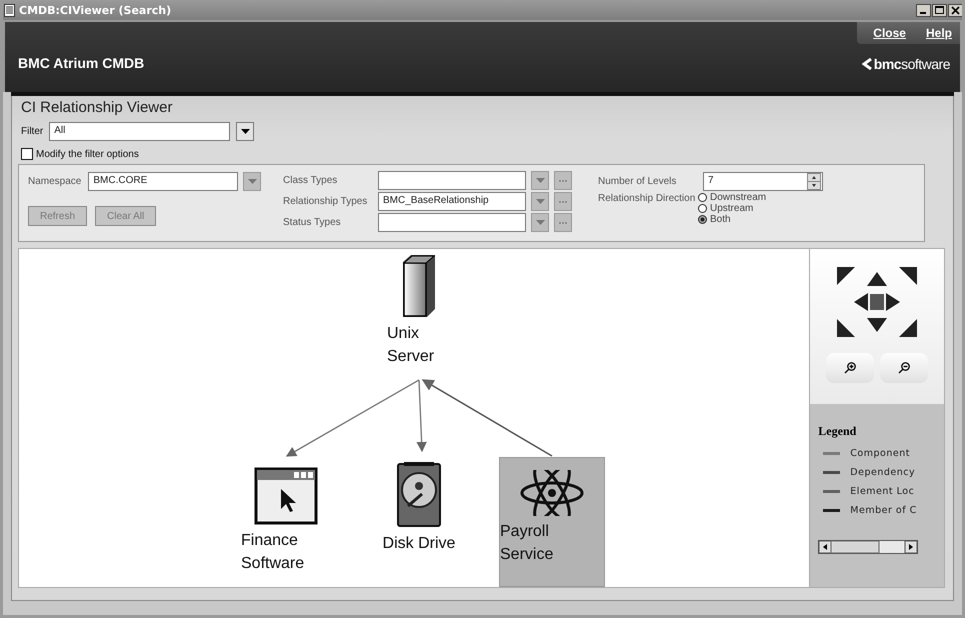 The image size is (965, 618). Describe the element at coordinates (95, 10) in the screenshot. I see `window-title: CMDB:CIViewer (Search)` at that location.